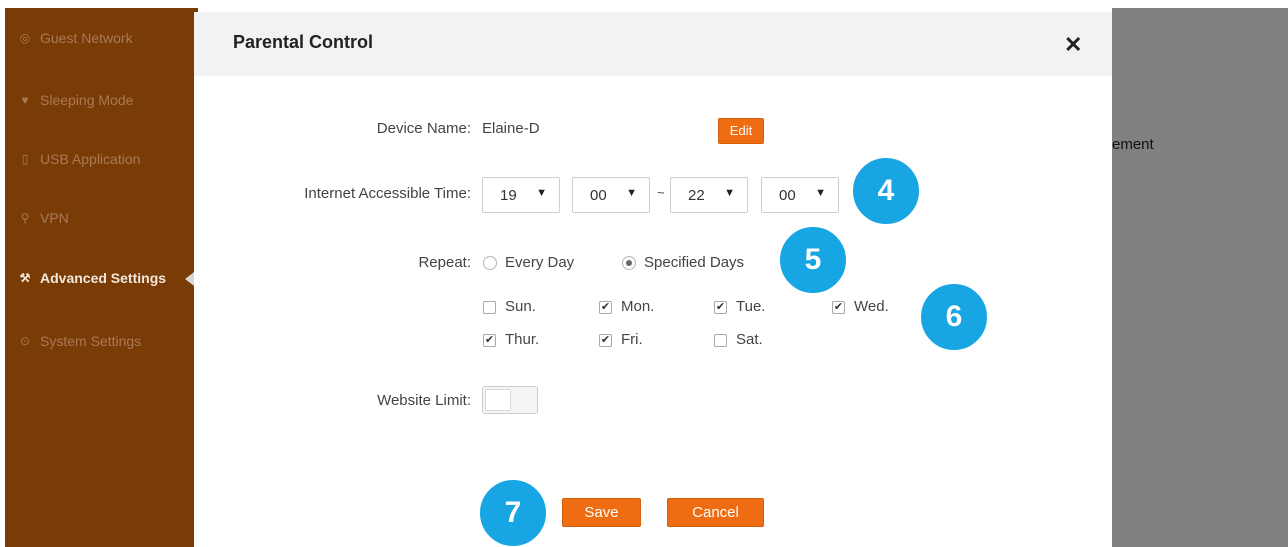 Image resolution: width=1288 pixels, height=547 pixels. What do you see at coordinates (25, 100) in the screenshot?
I see `sleeping-mode-icon: ♥` at bounding box center [25, 100].